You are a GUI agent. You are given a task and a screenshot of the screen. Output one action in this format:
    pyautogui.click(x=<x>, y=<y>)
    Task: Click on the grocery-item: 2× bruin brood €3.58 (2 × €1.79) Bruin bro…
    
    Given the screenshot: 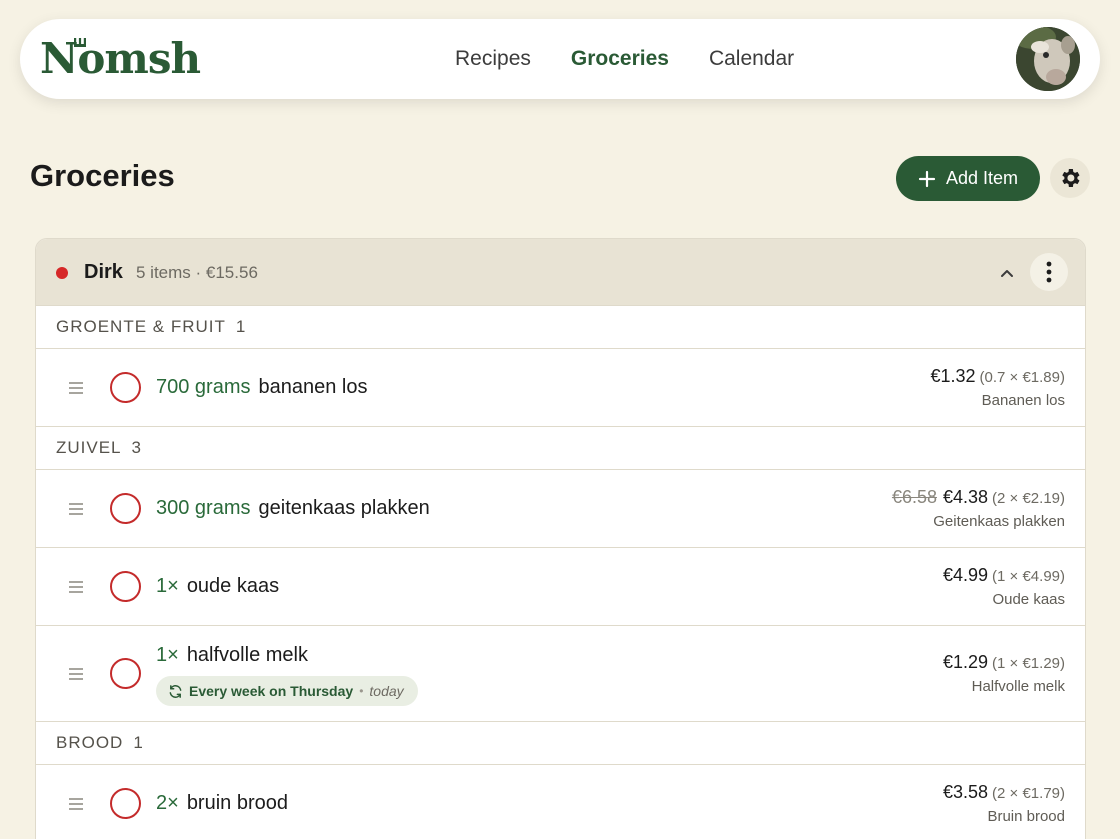 What is the action you would take?
    pyautogui.click(x=560, y=802)
    